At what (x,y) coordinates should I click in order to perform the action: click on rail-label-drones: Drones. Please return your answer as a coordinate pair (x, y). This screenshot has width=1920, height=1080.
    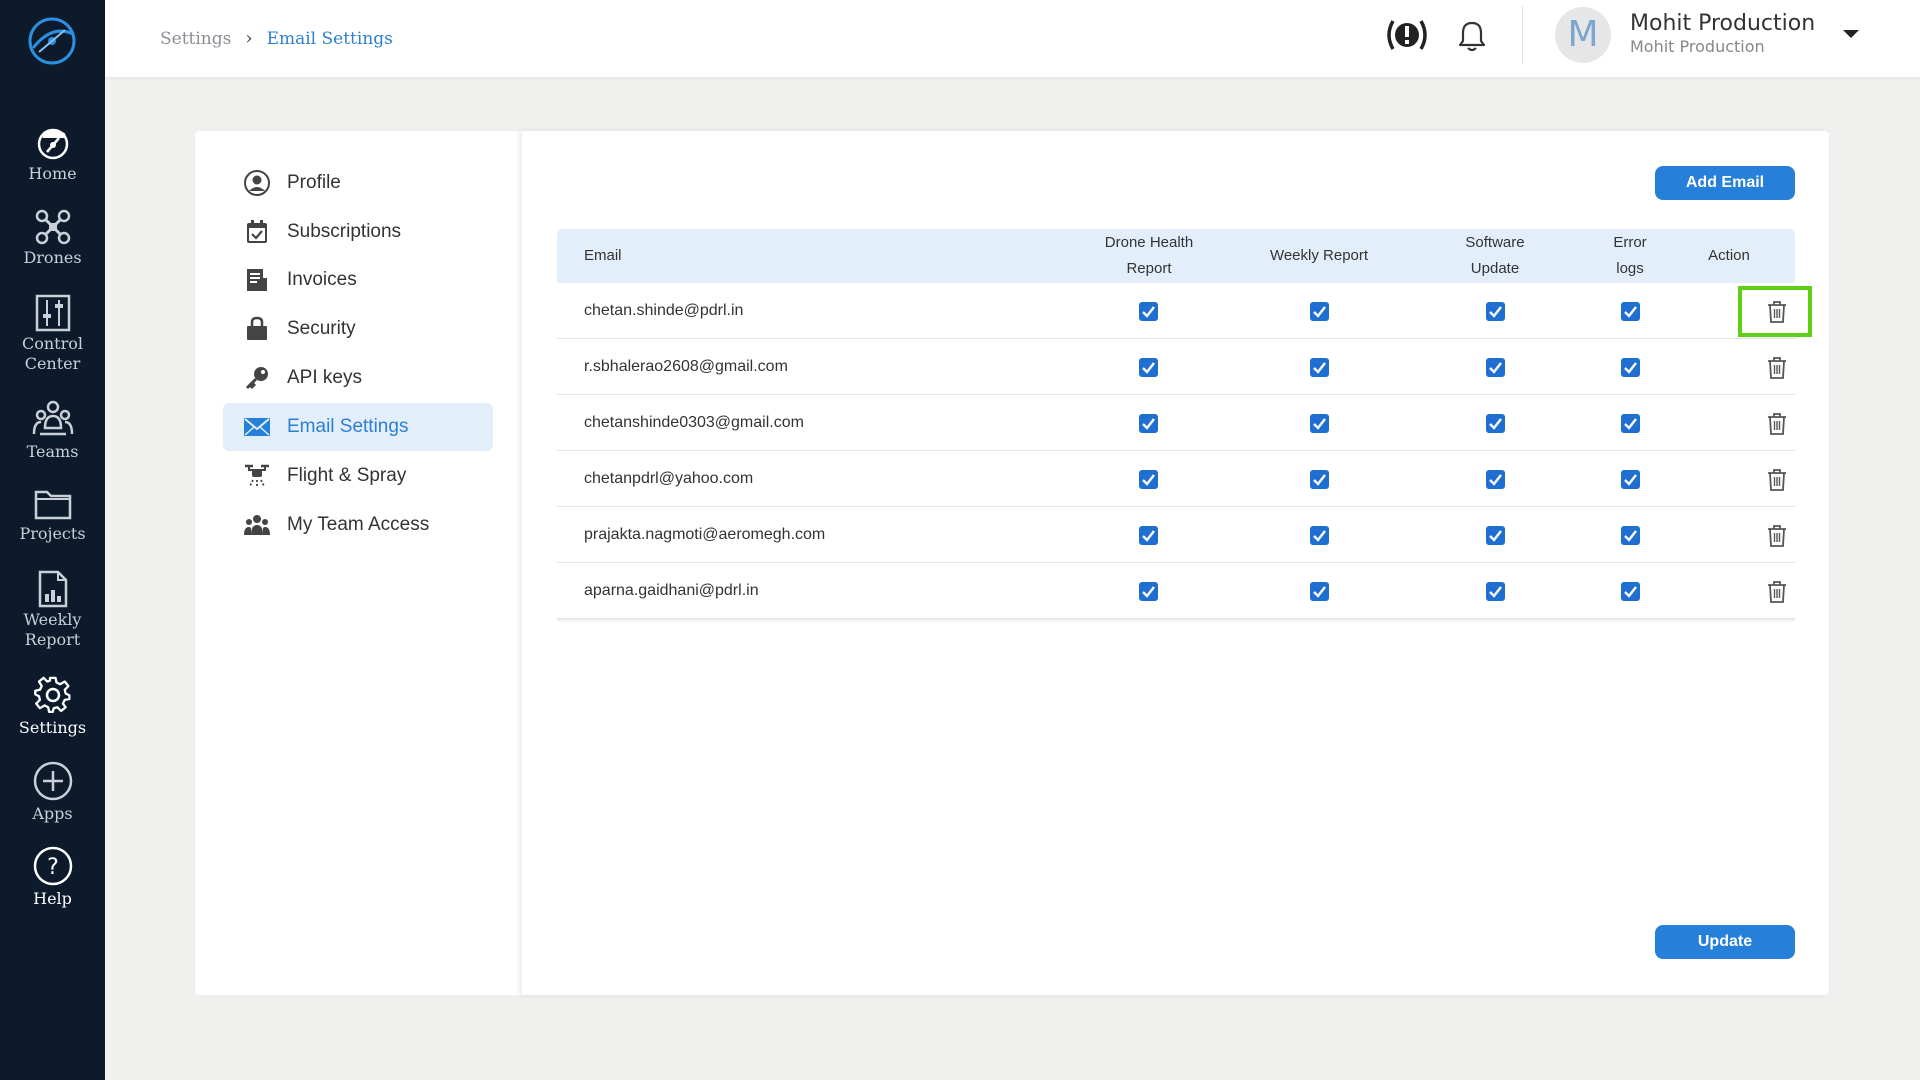
    Looking at the image, I should click on (52, 257).